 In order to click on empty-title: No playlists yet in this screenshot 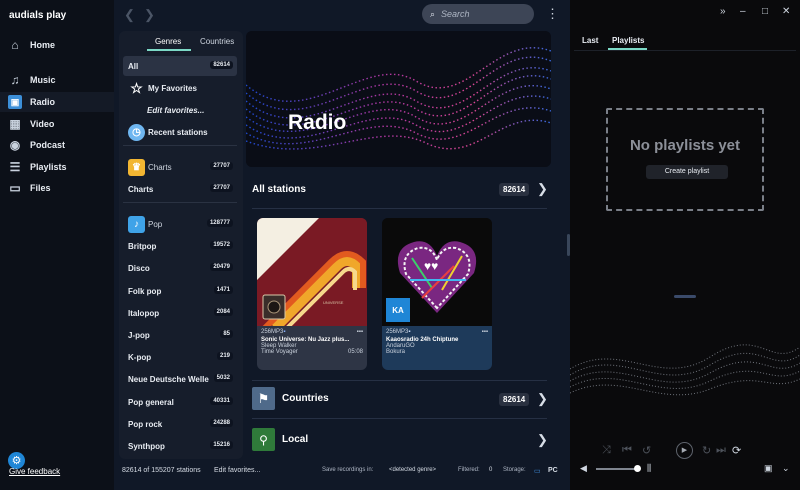, I will do `click(685, 145)`.